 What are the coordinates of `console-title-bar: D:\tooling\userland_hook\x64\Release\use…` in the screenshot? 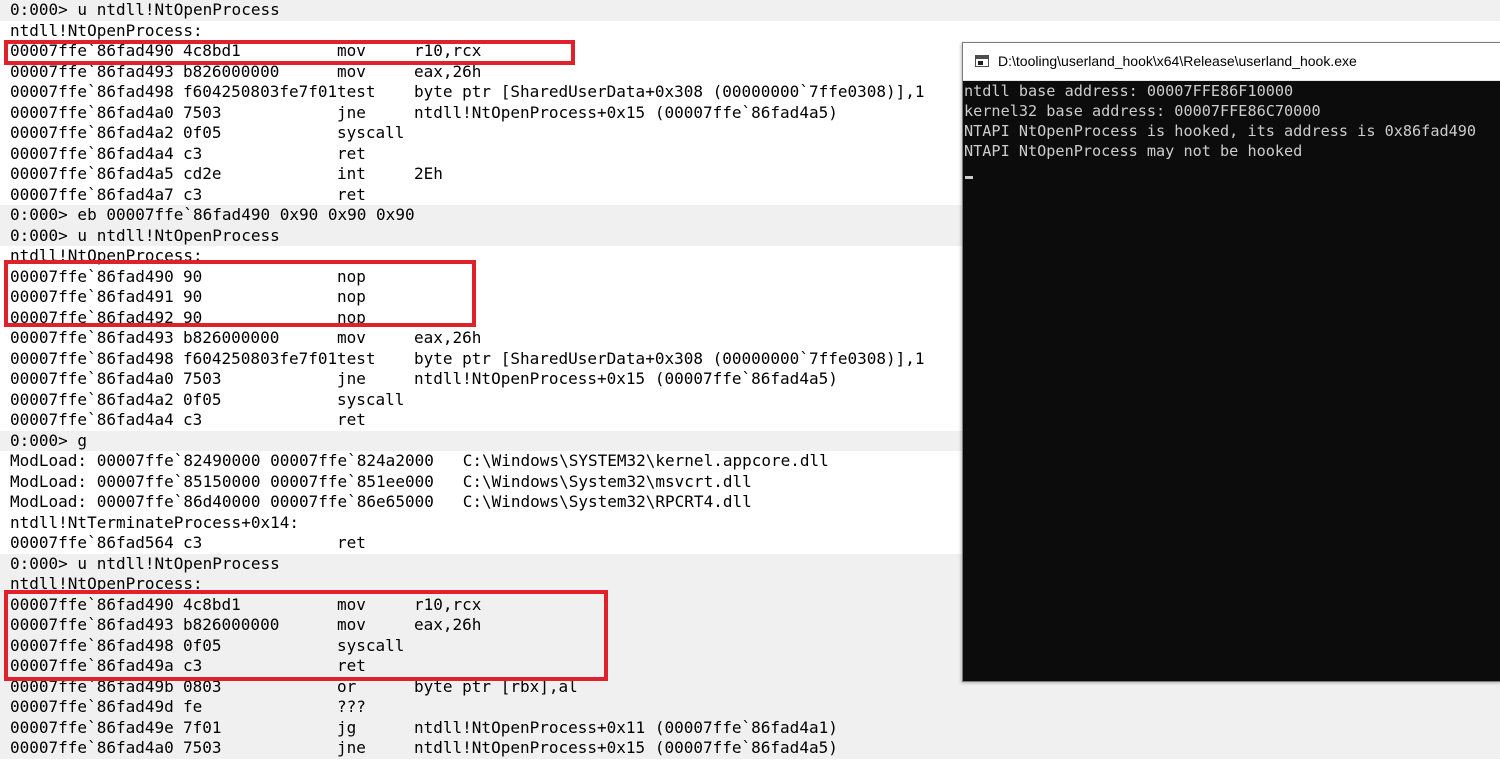 It's located at (1231, 62).